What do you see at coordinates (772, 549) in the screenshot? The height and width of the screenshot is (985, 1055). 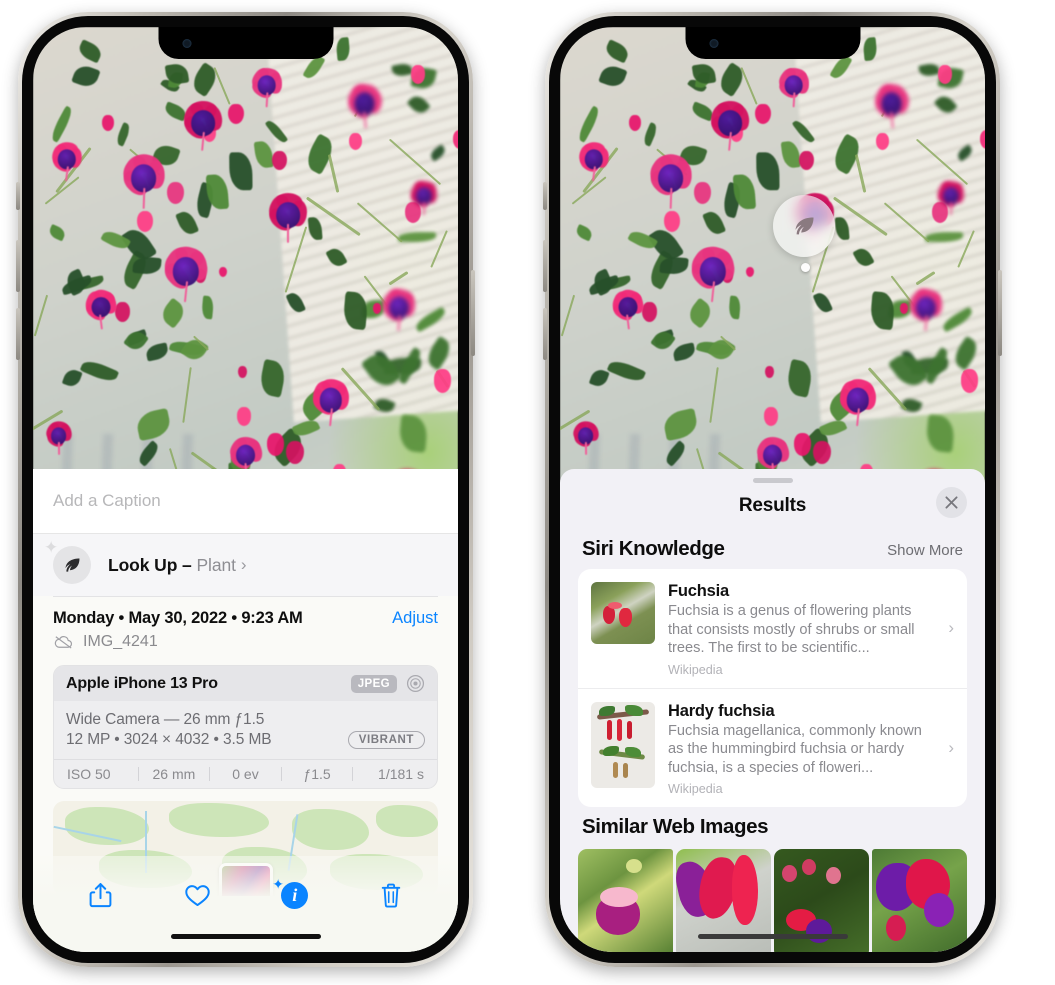 I see `siri-knowledge-header: Siri Knowledge Show More` at bounding box center [772, 549].